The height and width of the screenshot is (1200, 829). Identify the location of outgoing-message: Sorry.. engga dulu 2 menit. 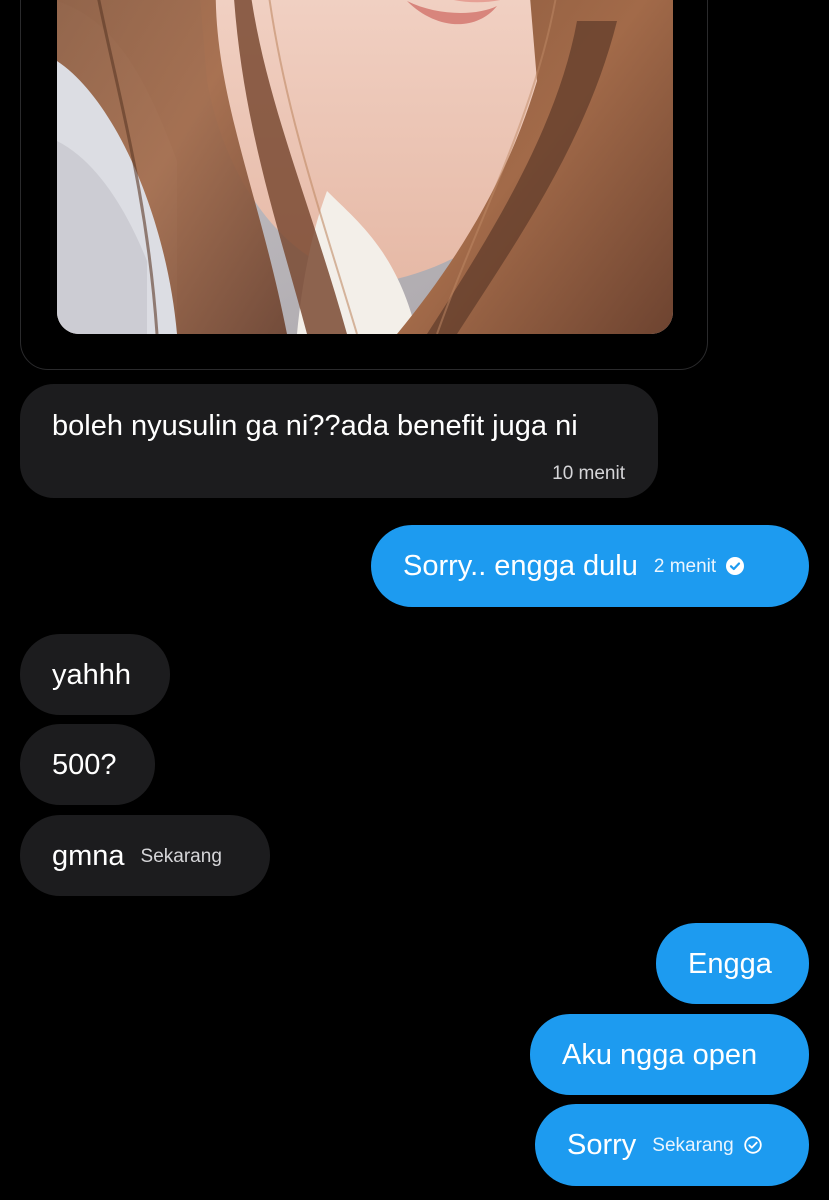
(590, 566).